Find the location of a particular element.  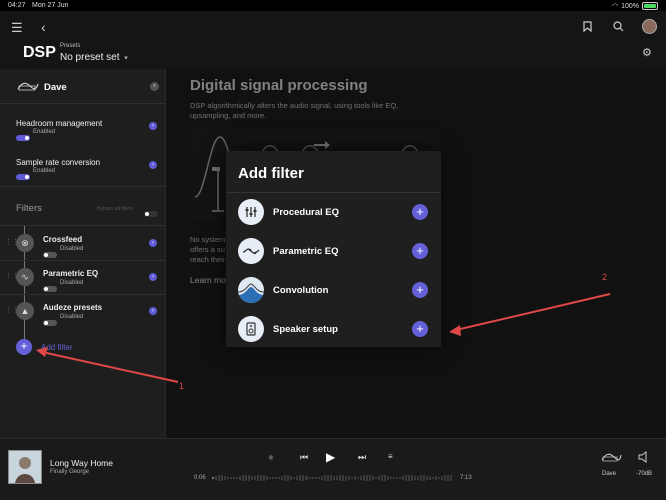

waveform-seekbar is located at coordinates (332, 478).